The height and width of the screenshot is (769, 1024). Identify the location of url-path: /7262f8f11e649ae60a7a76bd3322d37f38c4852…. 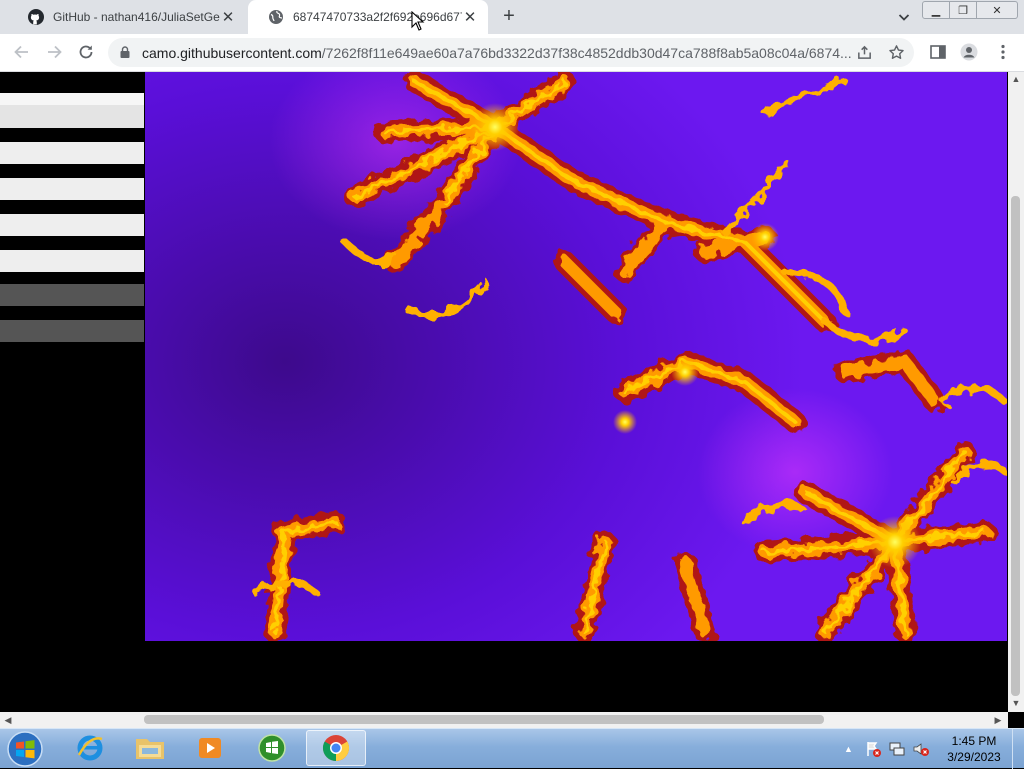
(586, 53).